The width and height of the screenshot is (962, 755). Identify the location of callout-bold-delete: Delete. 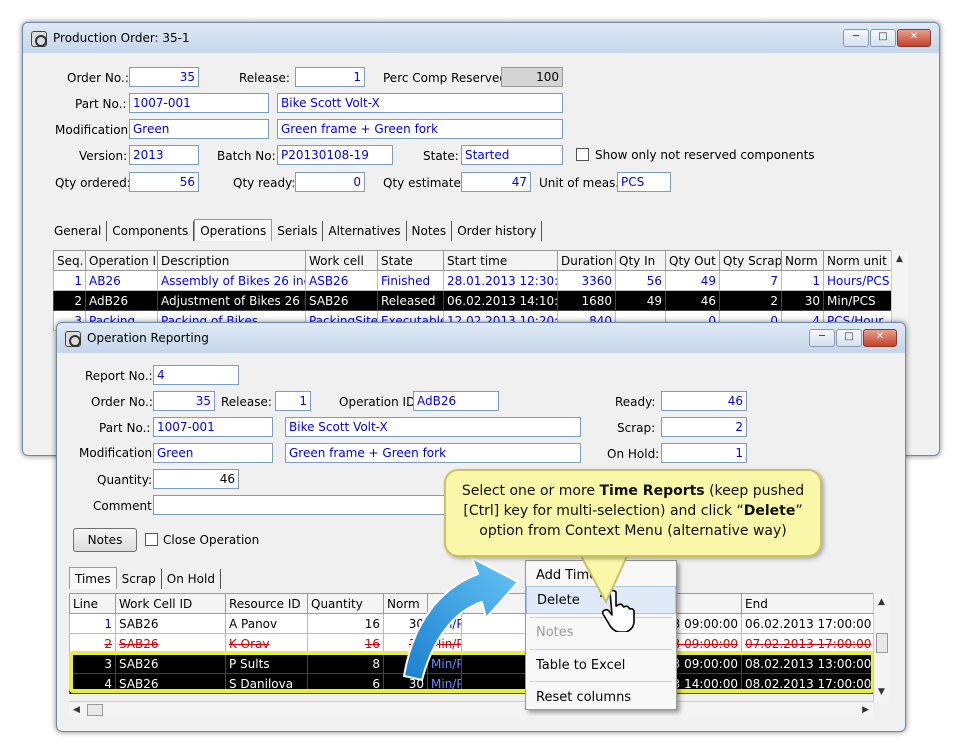
(769, 511).